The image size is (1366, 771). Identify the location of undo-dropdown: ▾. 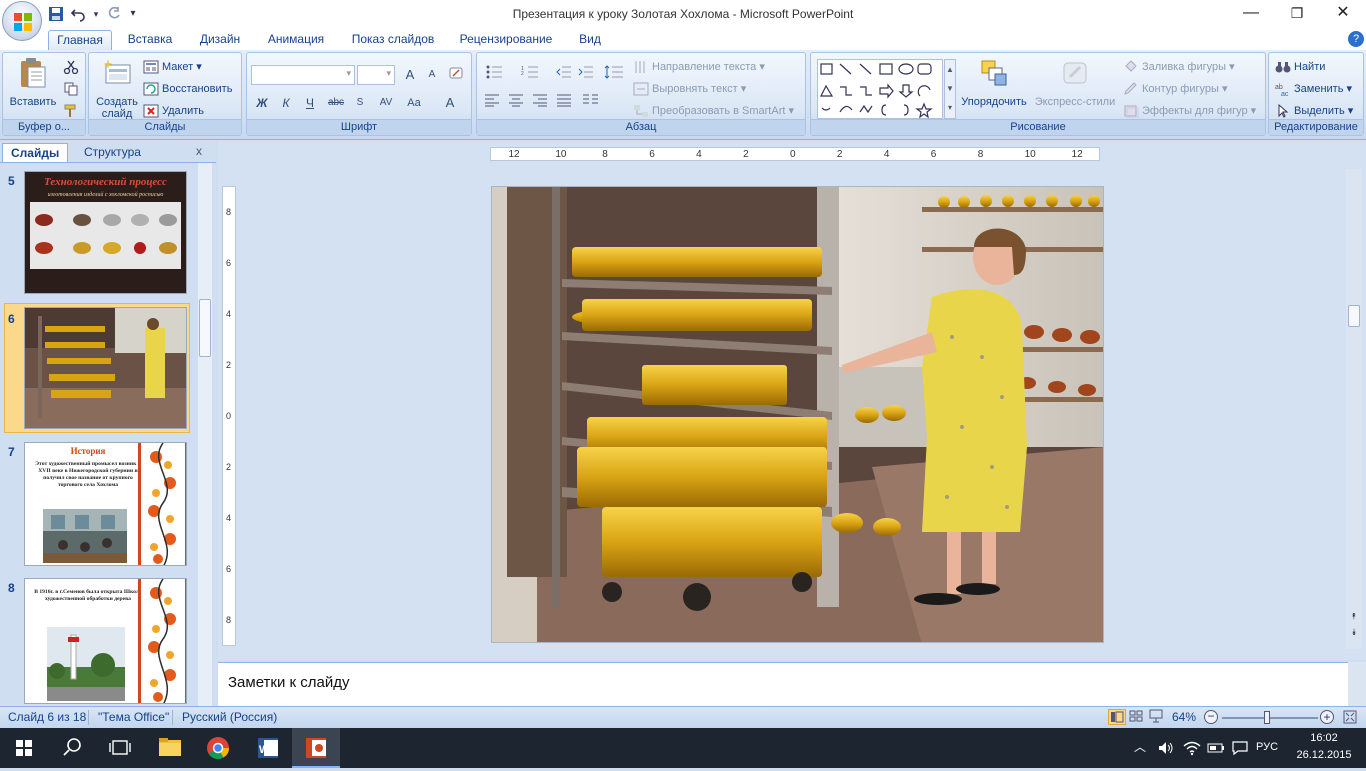
(96, 14).